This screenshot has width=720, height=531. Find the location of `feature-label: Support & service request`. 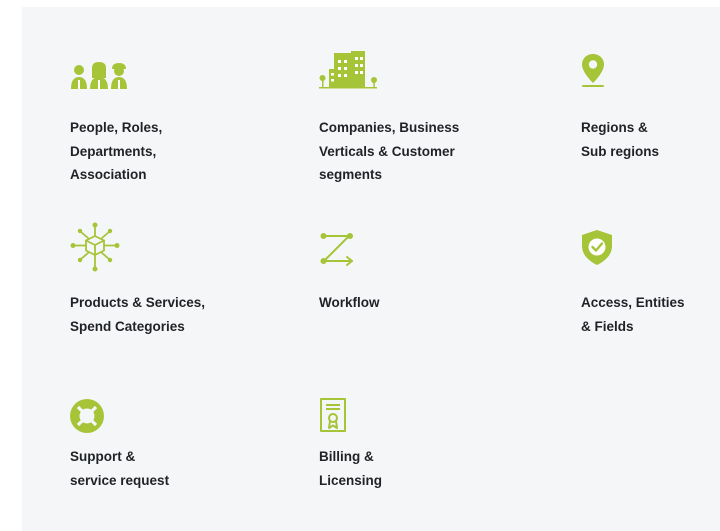

feature-label: Support & service request is located at coordinates (120, 468).